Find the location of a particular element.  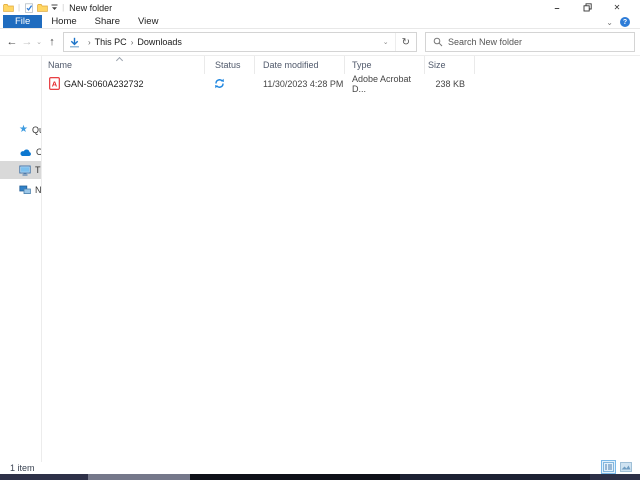

recent-locations-chevron-icon: ⌄ is located at coordinates (39, 42).